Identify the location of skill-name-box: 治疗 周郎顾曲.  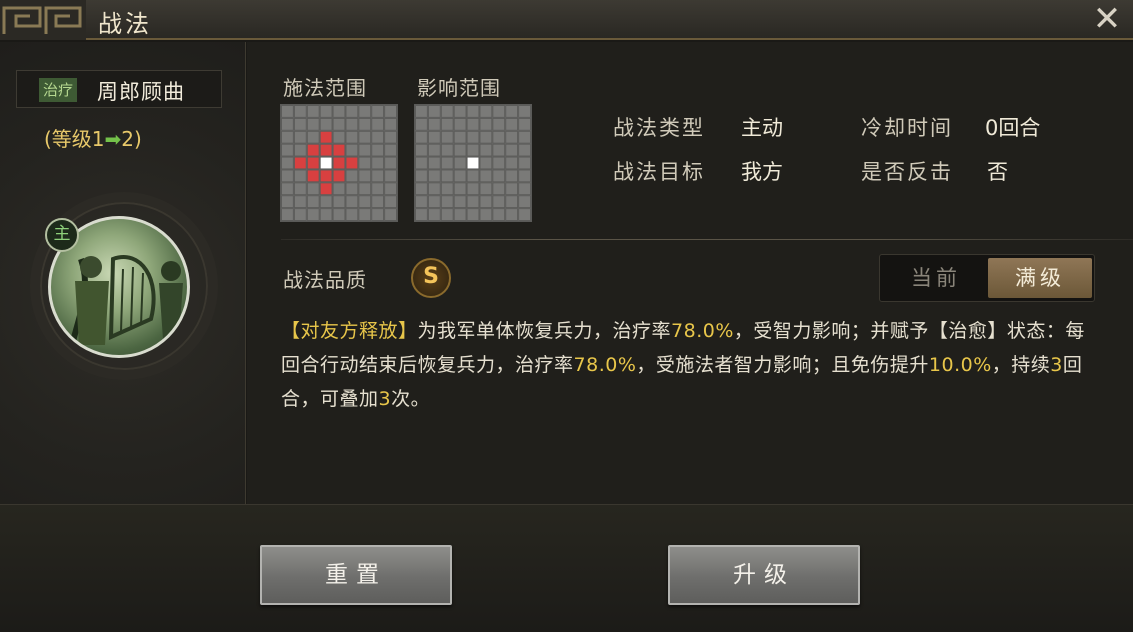
(119, 89).